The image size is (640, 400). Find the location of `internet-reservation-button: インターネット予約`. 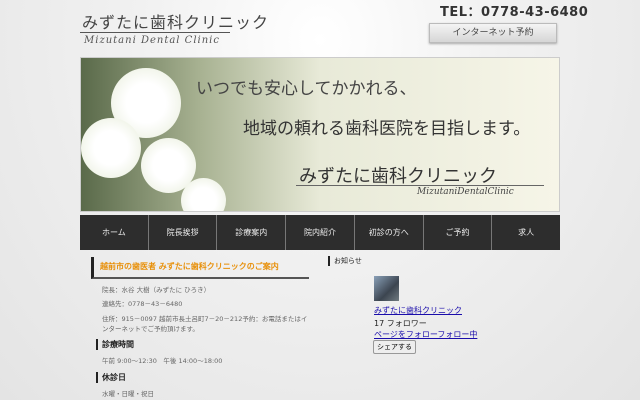

internet-reservation-button: インターネット予約 is located at coordinates (493, 33).